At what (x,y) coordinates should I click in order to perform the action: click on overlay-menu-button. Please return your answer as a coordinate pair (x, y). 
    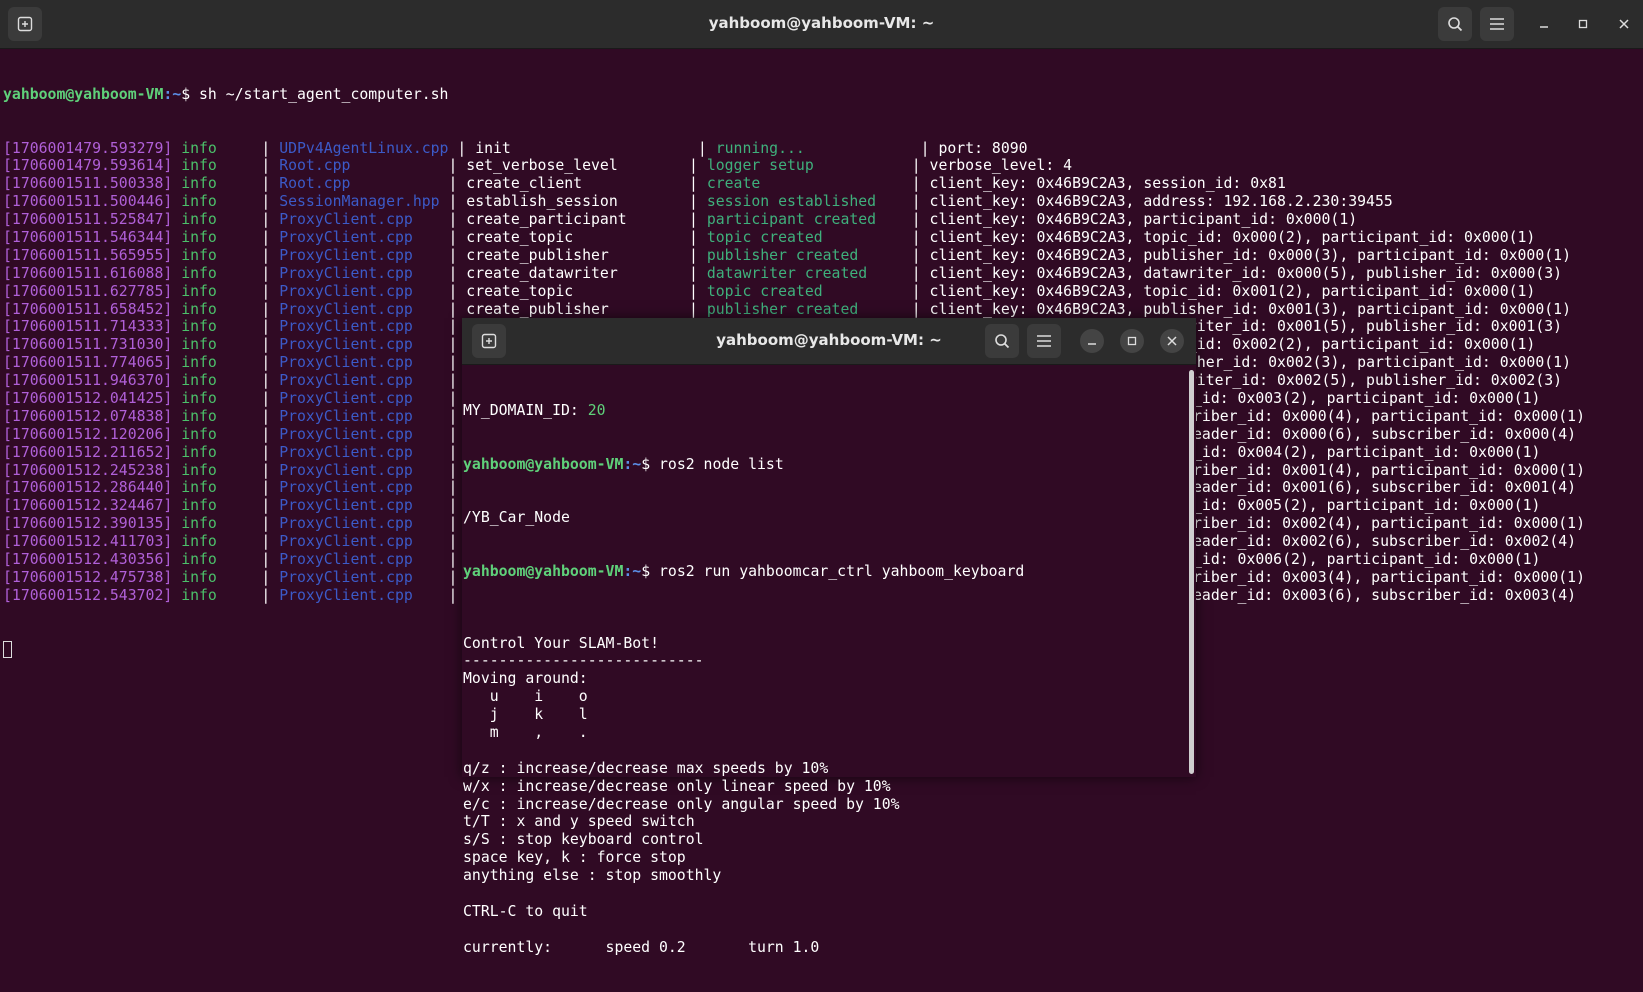
    Looking at the image, I should click on (1044, 341).